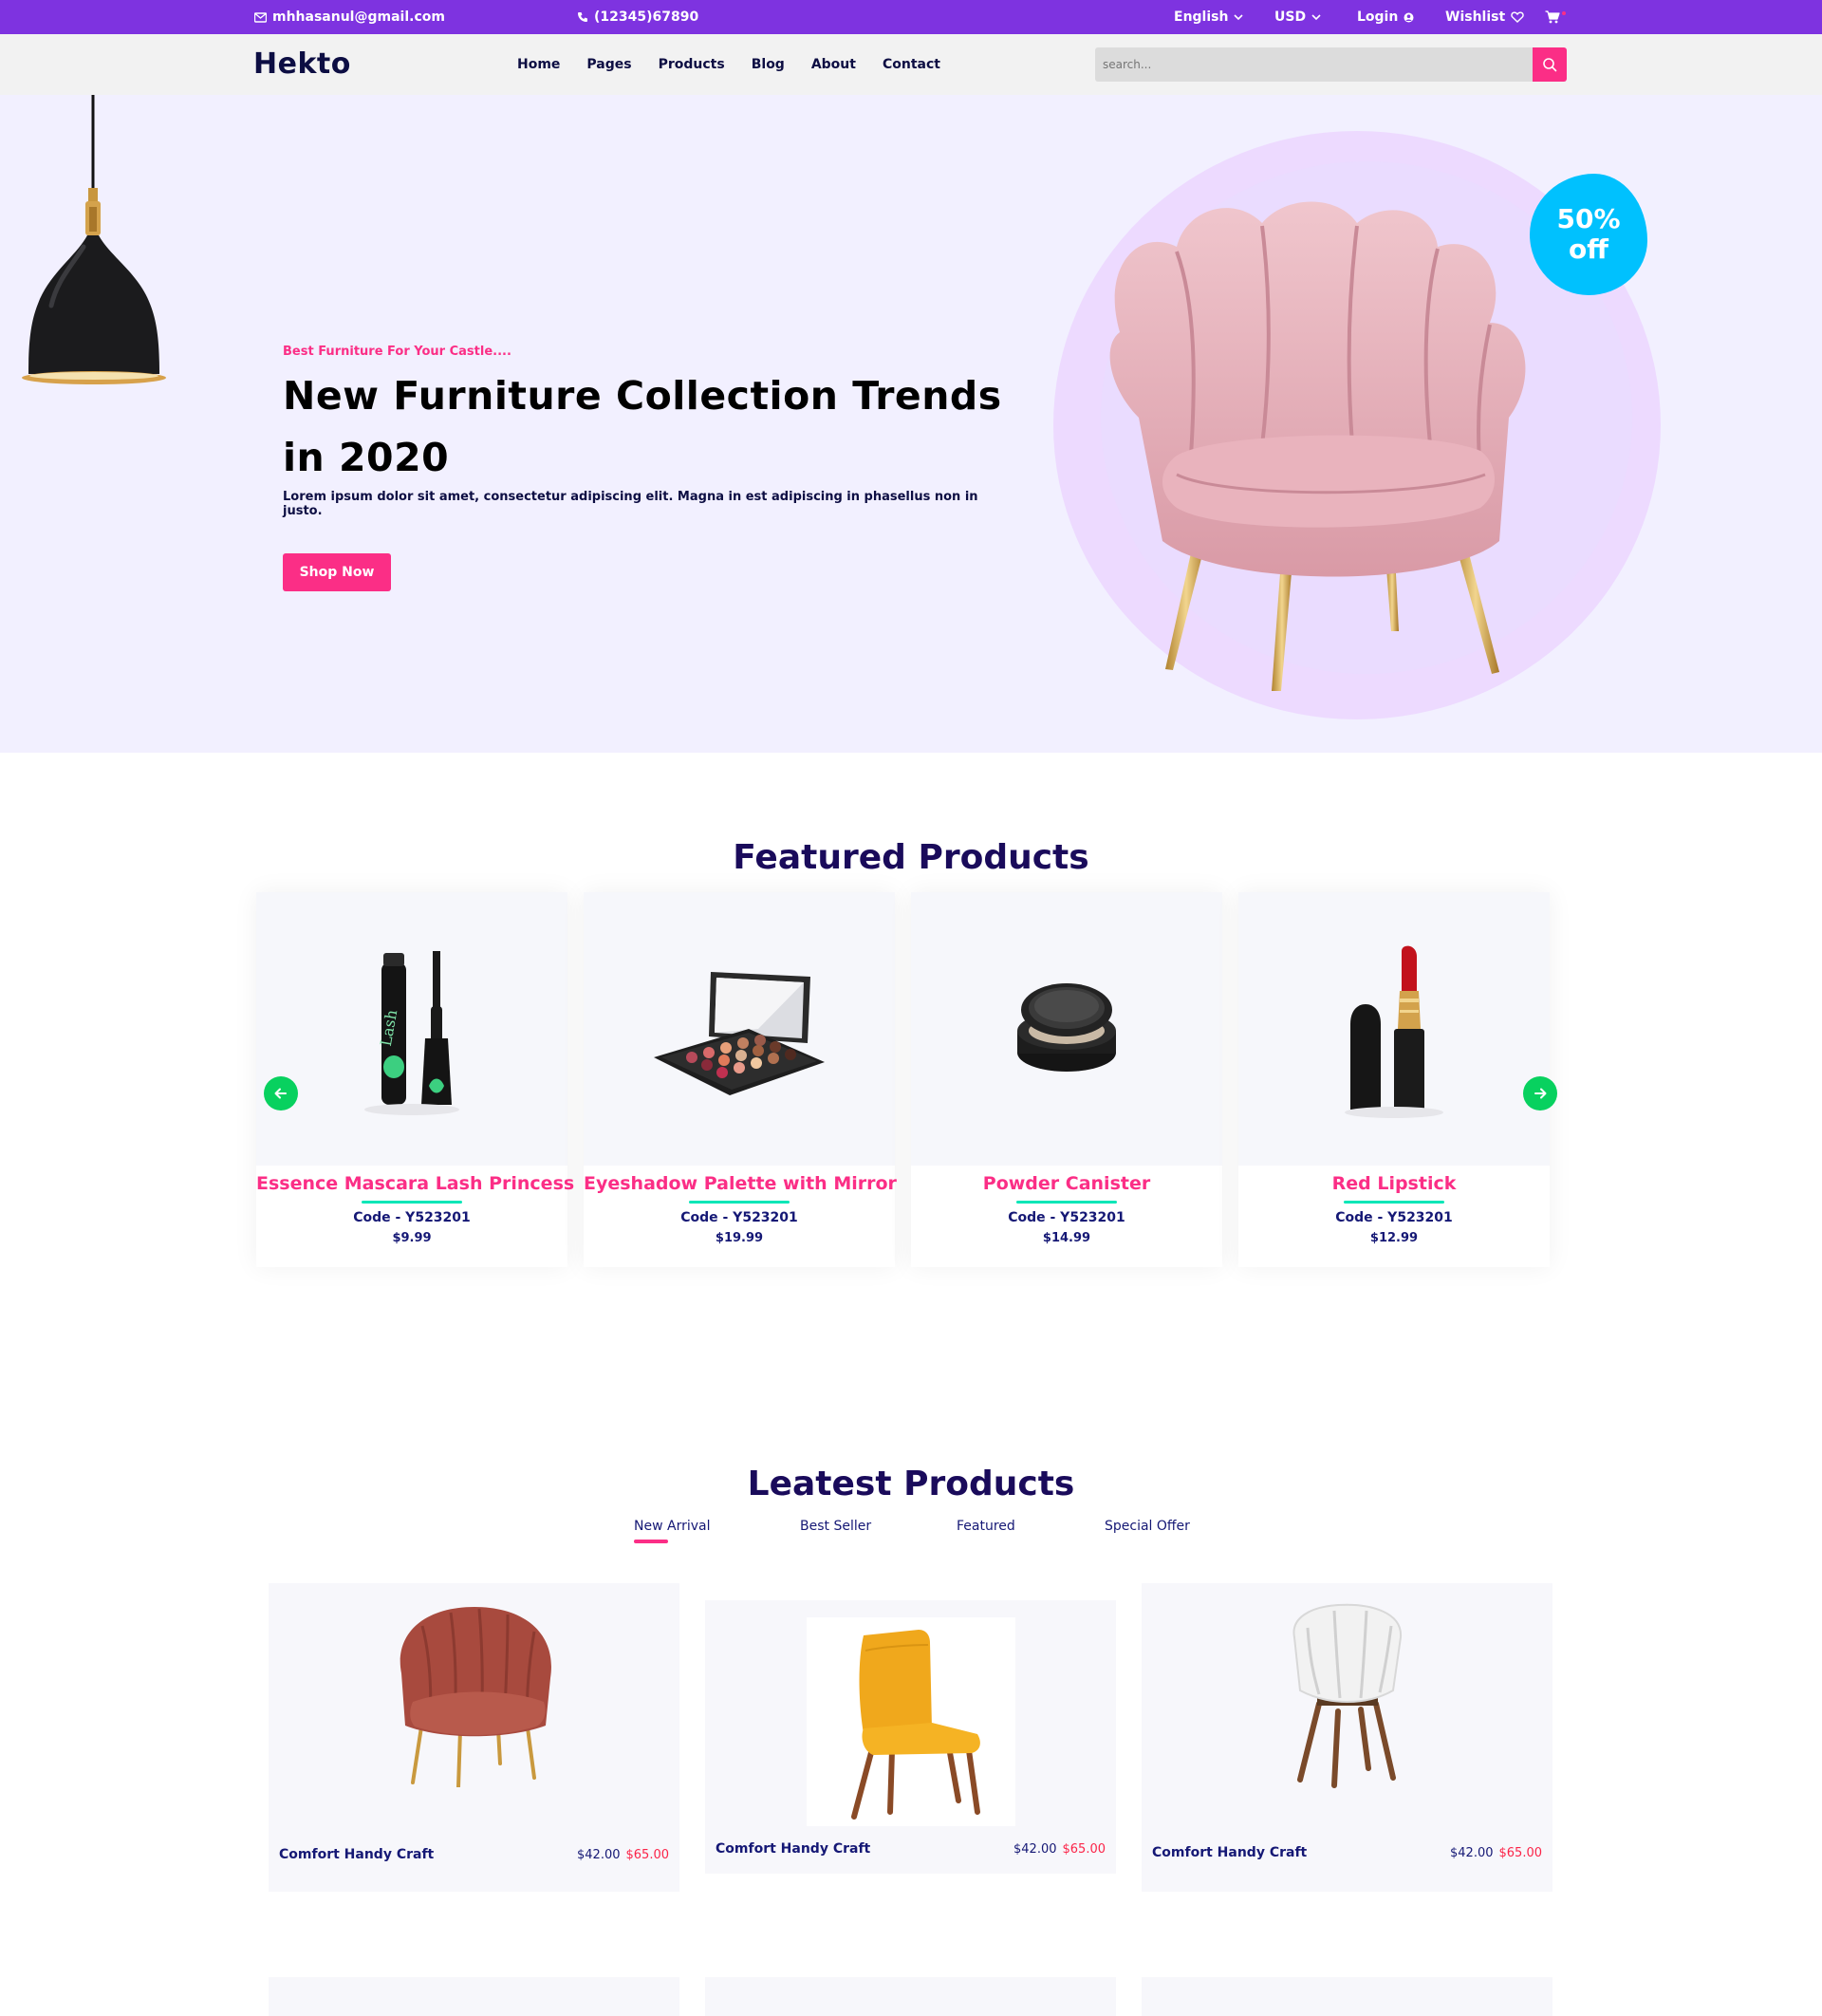 The width and height of the screenshot is (1822, 2016). I want to click on search-bar, so click(1331, 64).